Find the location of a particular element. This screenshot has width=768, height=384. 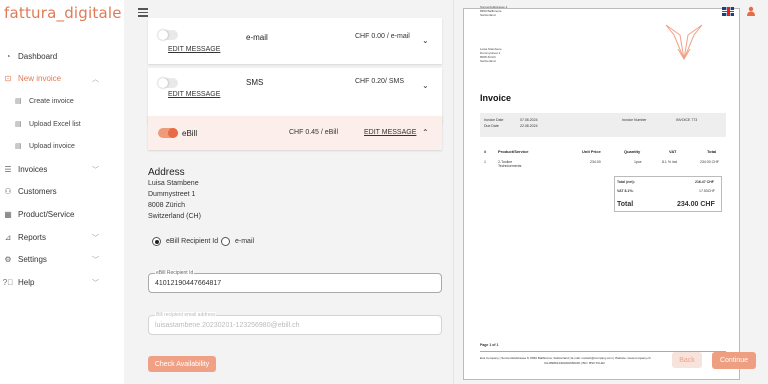

table-cell: 2-Tooline Technicements is located at coordinates (510, 164).